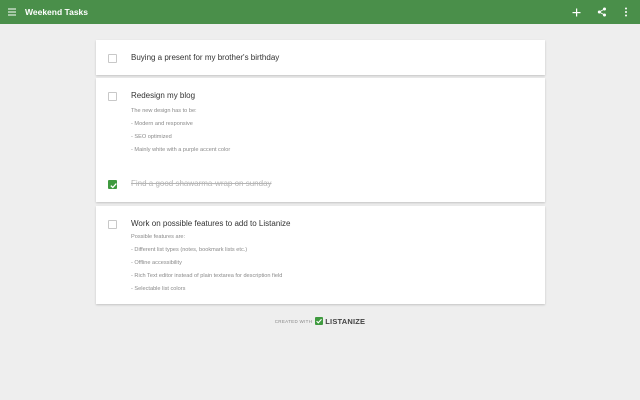  Describe the element at coordinates (158, 289) in the screenshot. I see `task-description-line: - Selectable list colors` at that location.